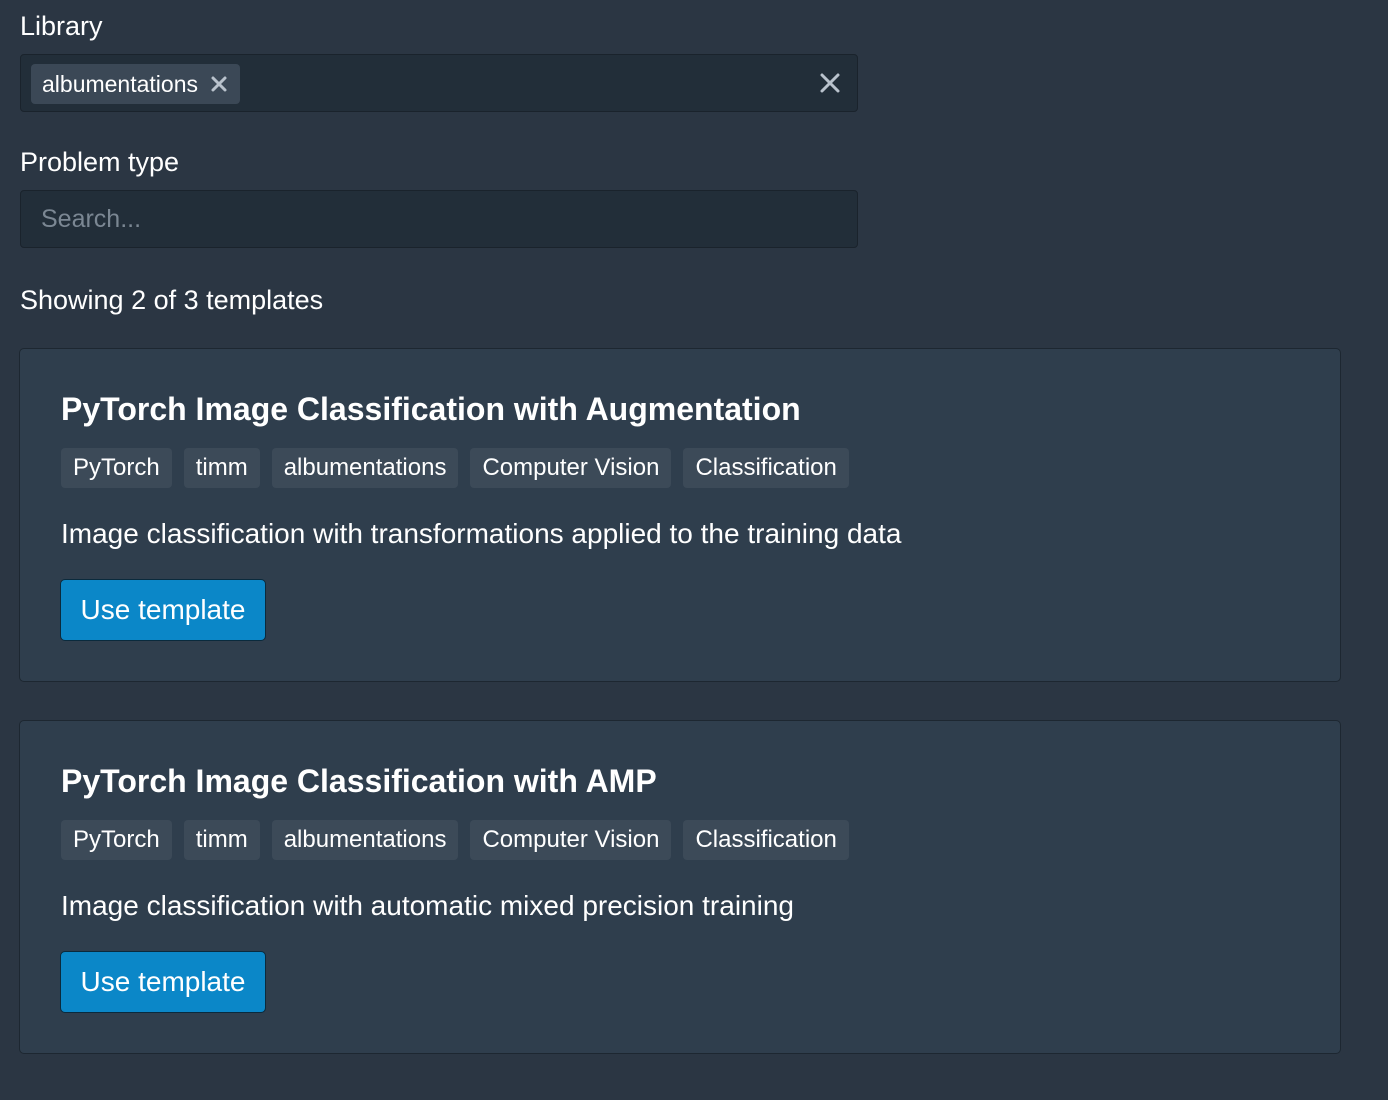 The height and width of the screenshot is (1100, 1388). What do you see at coordinates (359, 781) in the screenshot?
I see `template-title: PyTorch Image Classification with AMP` at bounding box center [359, 781].